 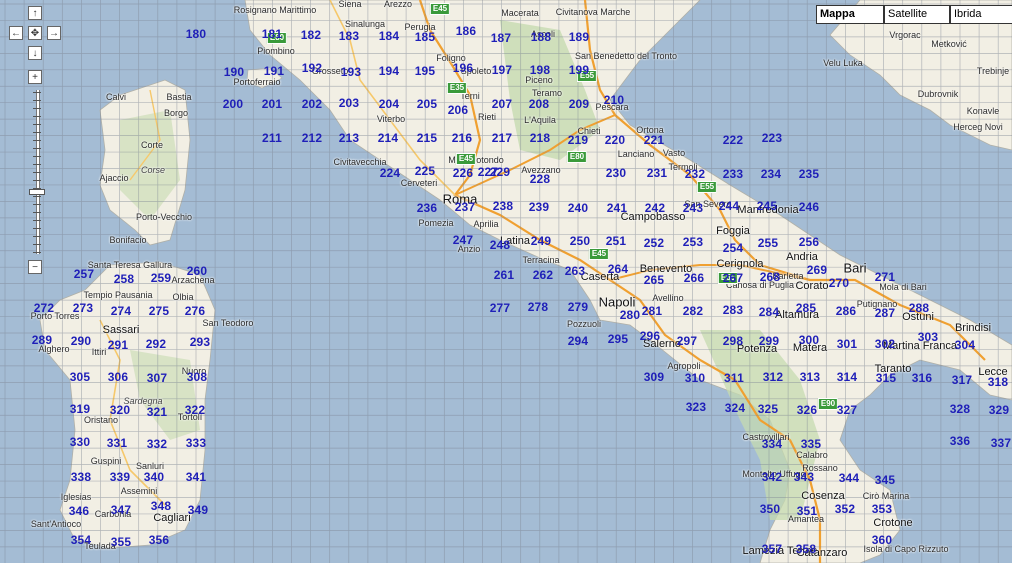 I want to click on grid-cell-number: 243, so click(x=693, y=208).